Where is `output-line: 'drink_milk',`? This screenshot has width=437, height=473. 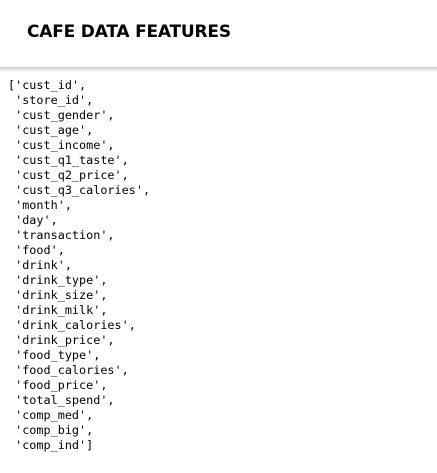
output-line: 'drink_milk', is located at coordinates (58, 310).